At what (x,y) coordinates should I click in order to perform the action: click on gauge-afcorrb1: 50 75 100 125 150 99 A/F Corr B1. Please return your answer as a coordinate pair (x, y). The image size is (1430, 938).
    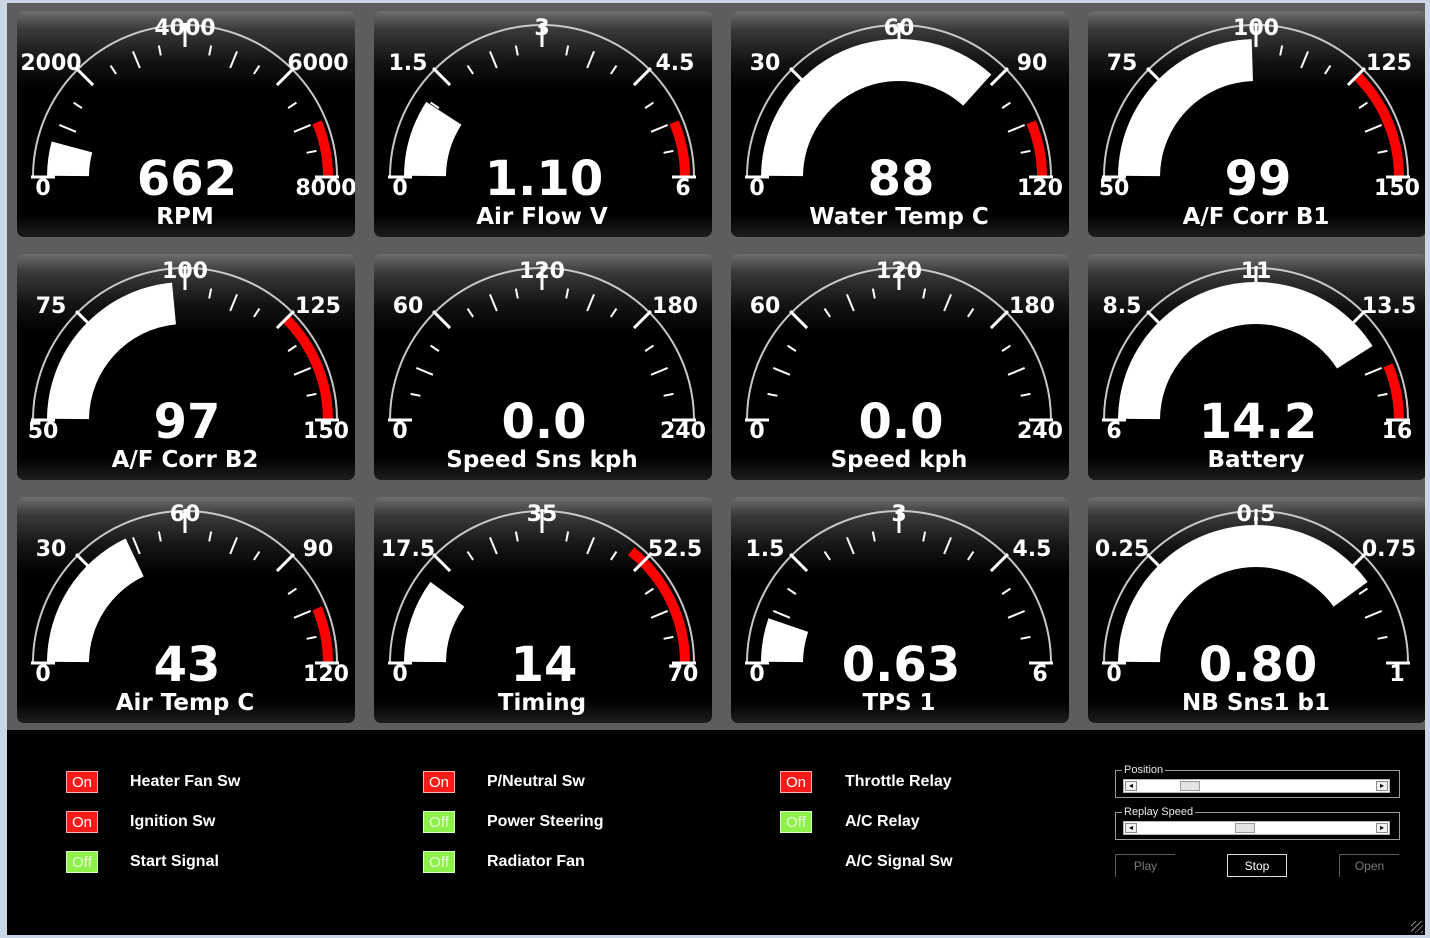
    Looking at the image, I should click on (1256, 124).